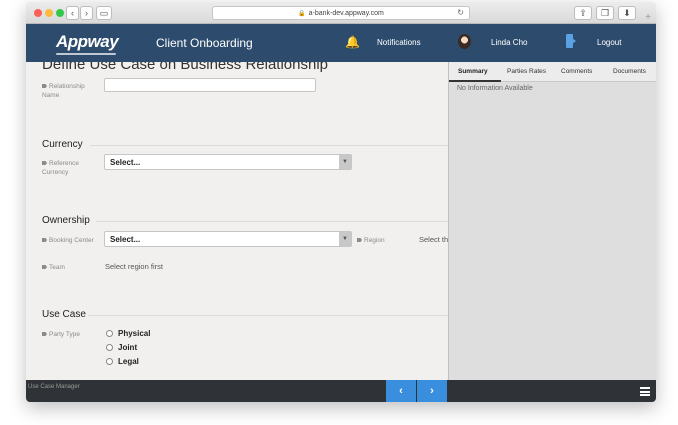  What do you see at coordinates (38, 13) in the screenshot?
I see `close-window-button` at bounding box center [38, 13].